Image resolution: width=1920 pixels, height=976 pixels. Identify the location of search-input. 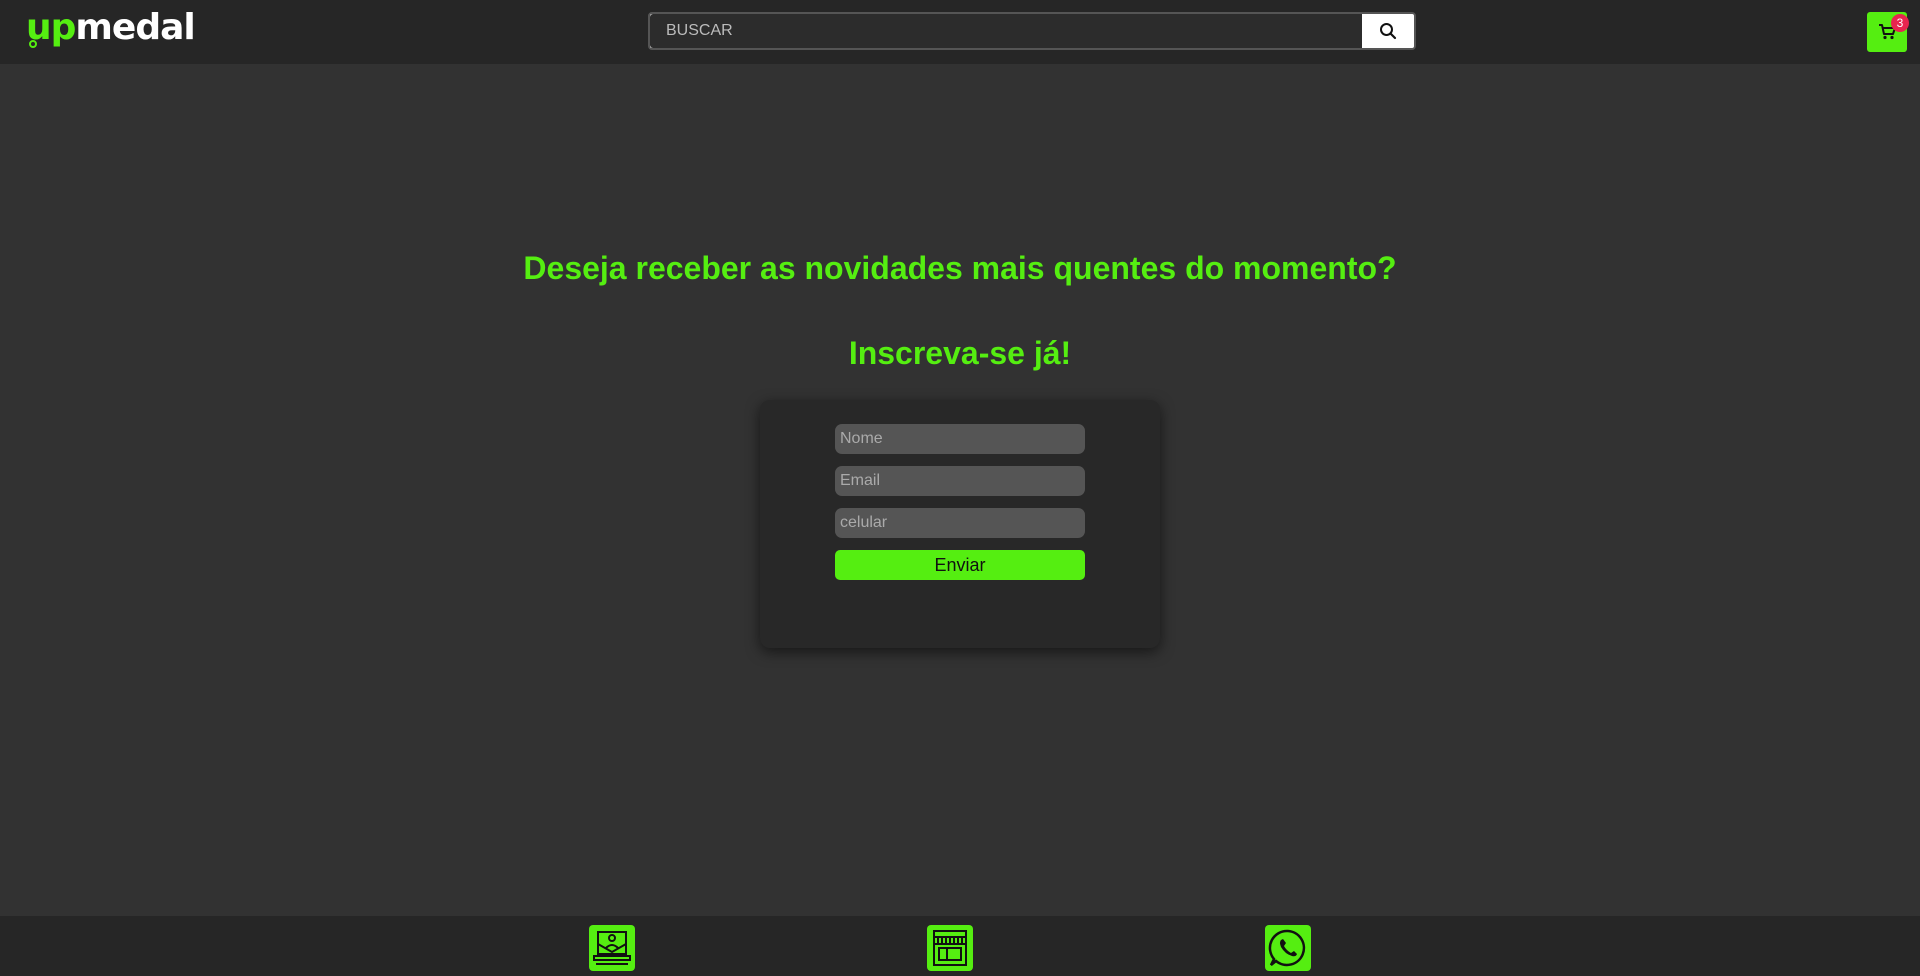
(1006, 31).